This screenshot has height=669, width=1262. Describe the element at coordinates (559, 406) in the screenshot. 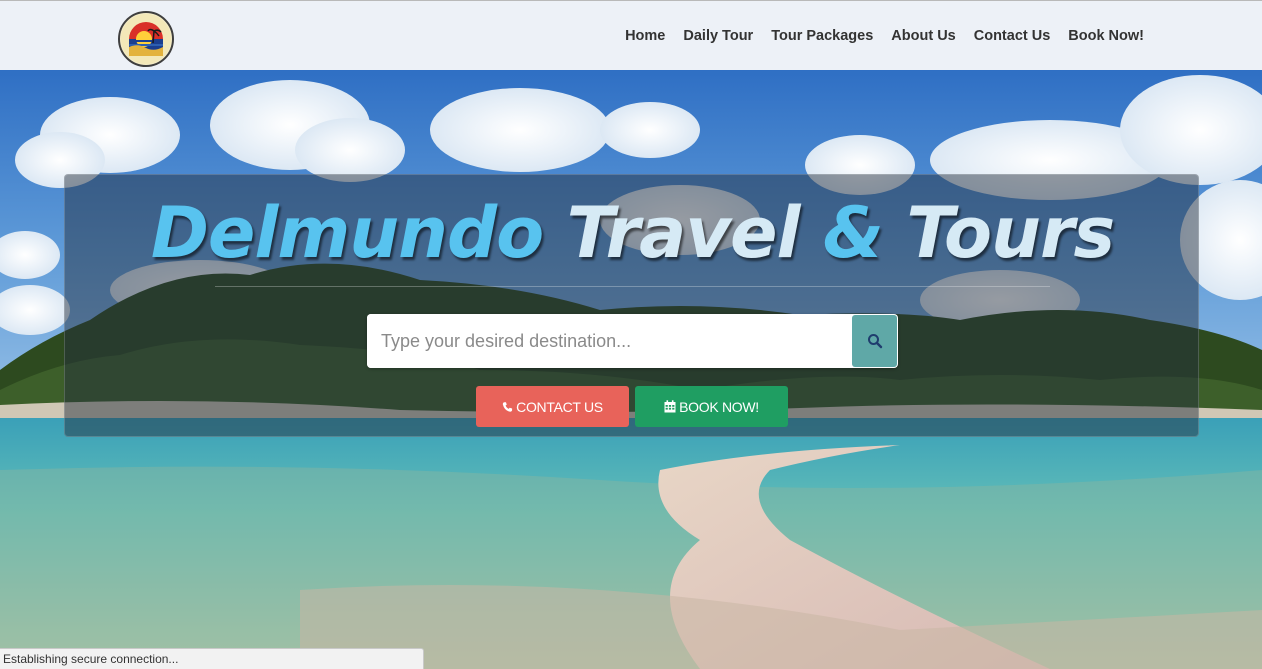

I see `contact-us-label: CONTACT US` at that location.